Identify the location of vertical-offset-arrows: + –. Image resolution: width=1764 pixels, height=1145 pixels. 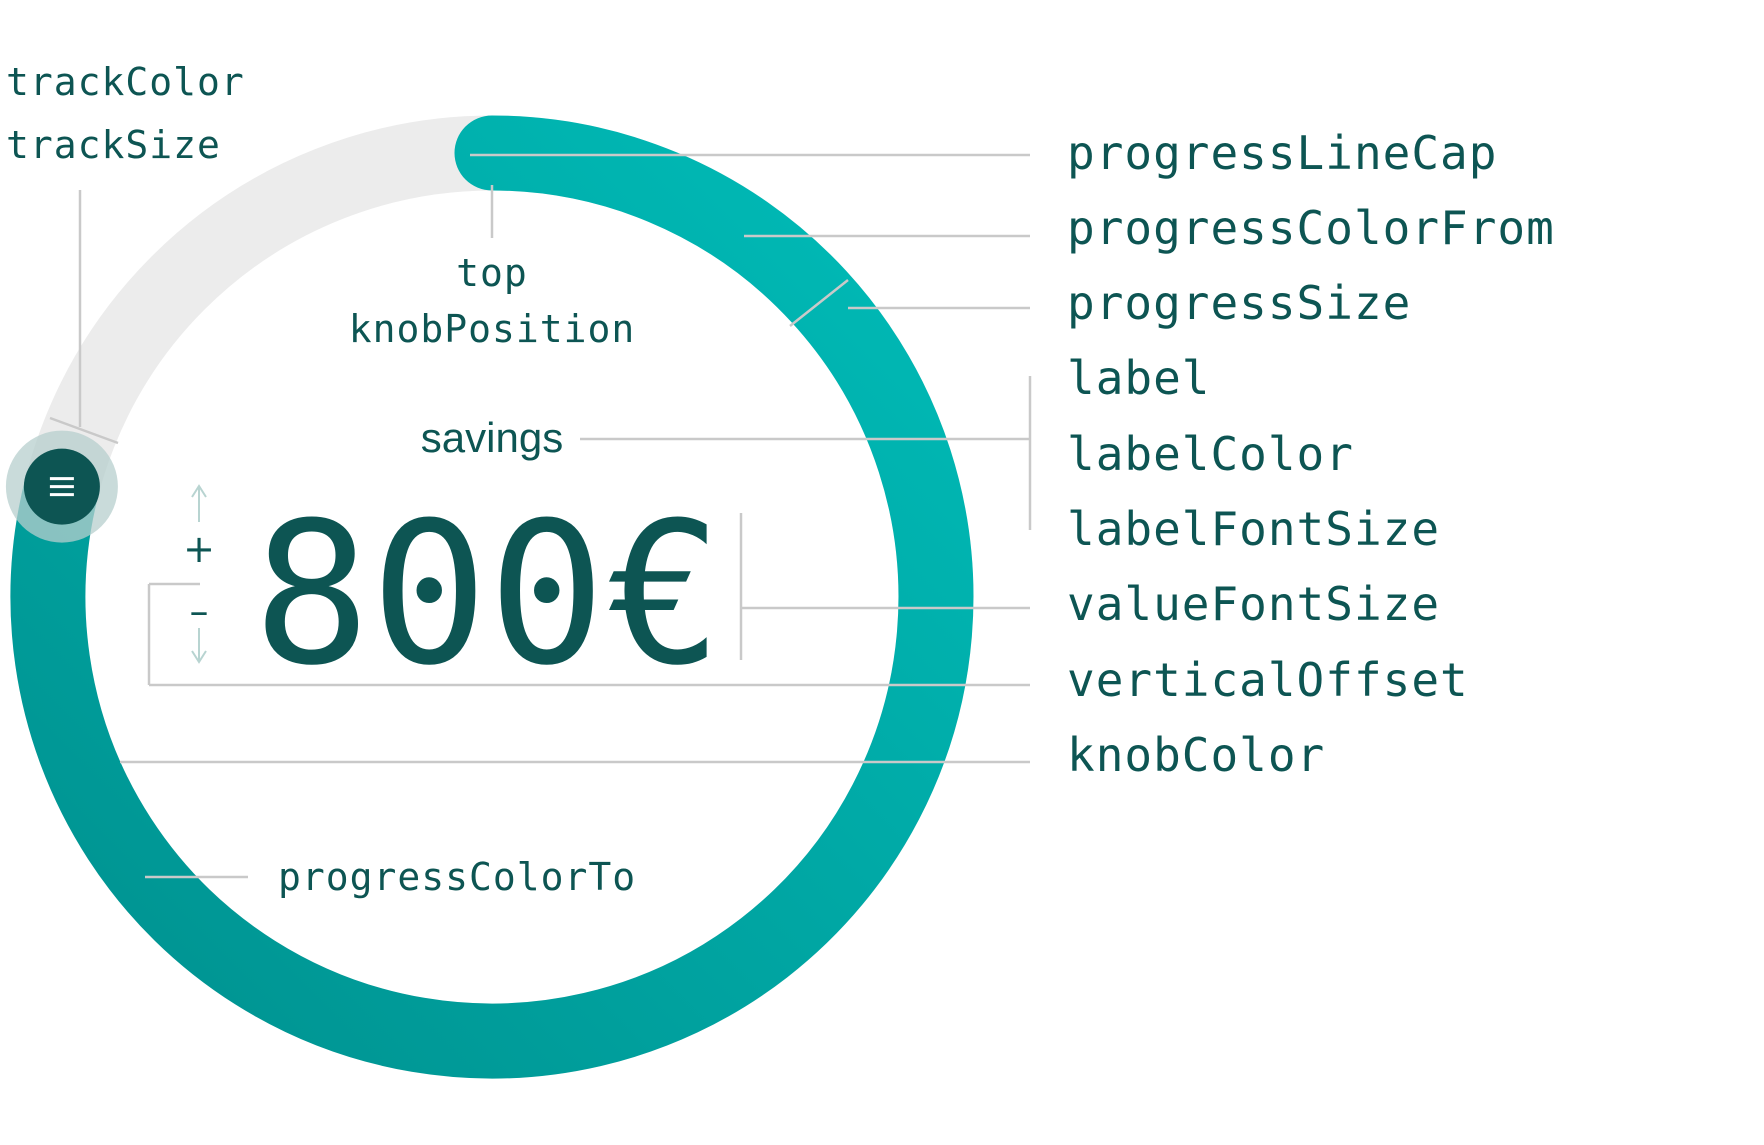
(199, 574).